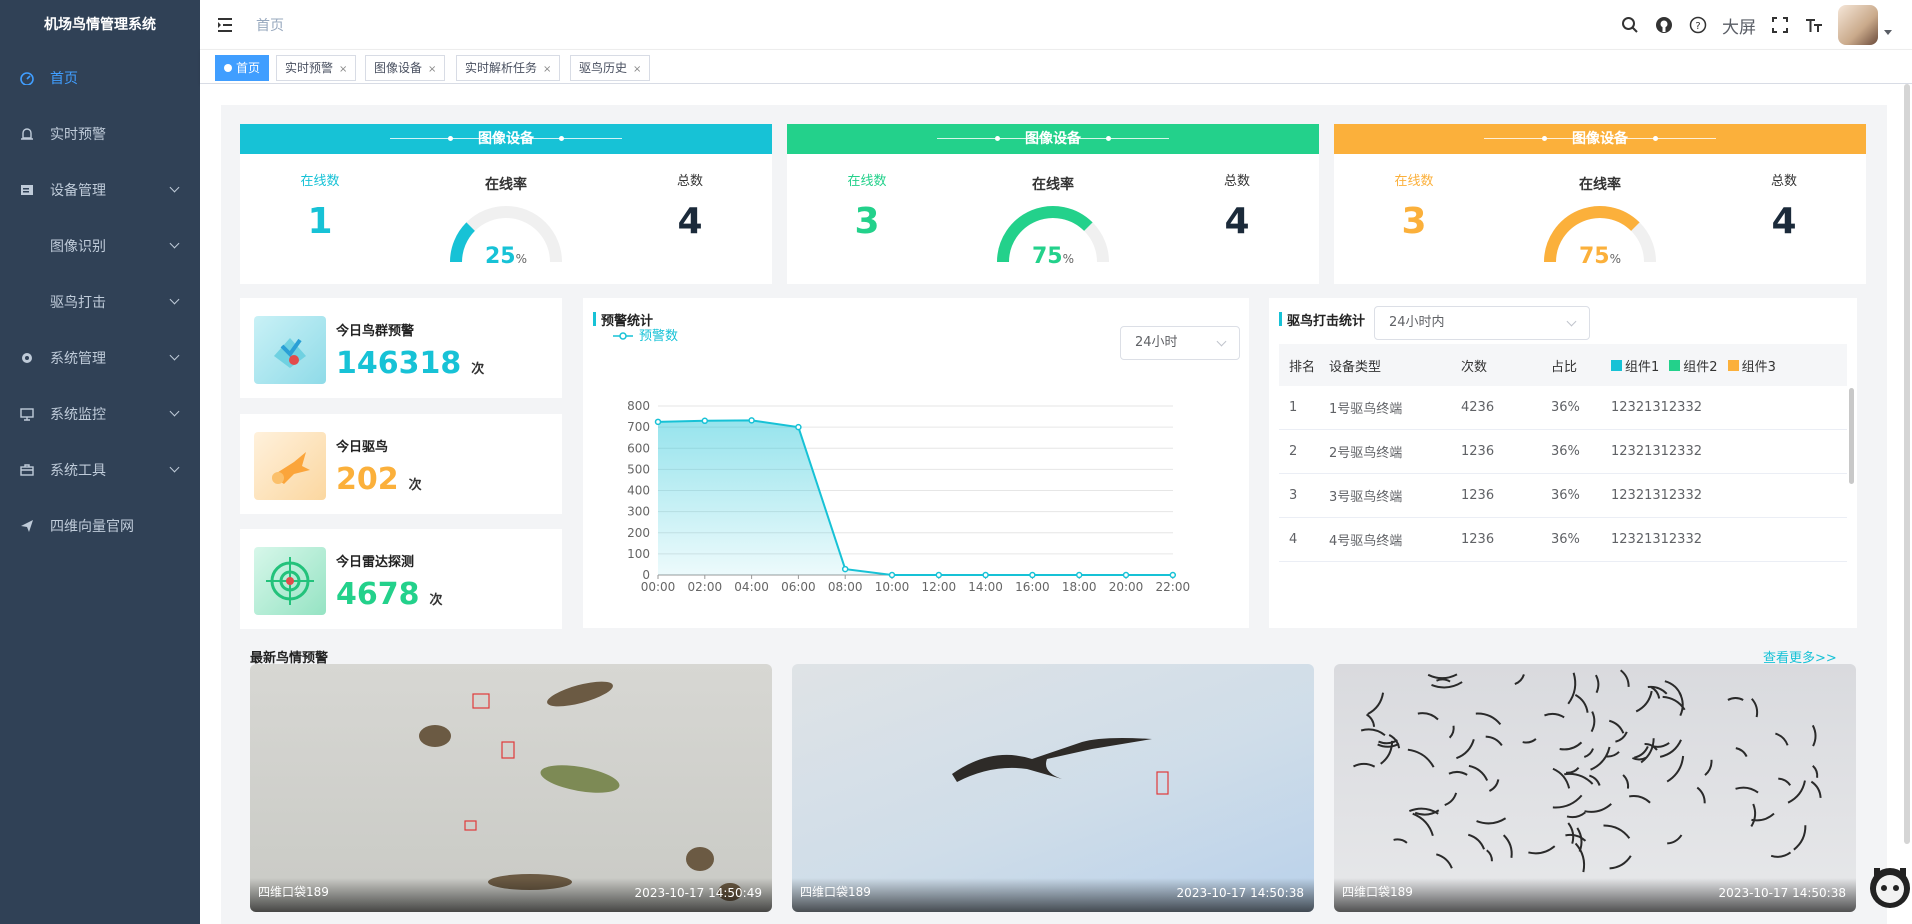 This screenshot has height=924, width=1912. What do you see at coordinates (242, 68) in the screenshot?
I see `tag-home: 首页` at bounding box center [242, 68].